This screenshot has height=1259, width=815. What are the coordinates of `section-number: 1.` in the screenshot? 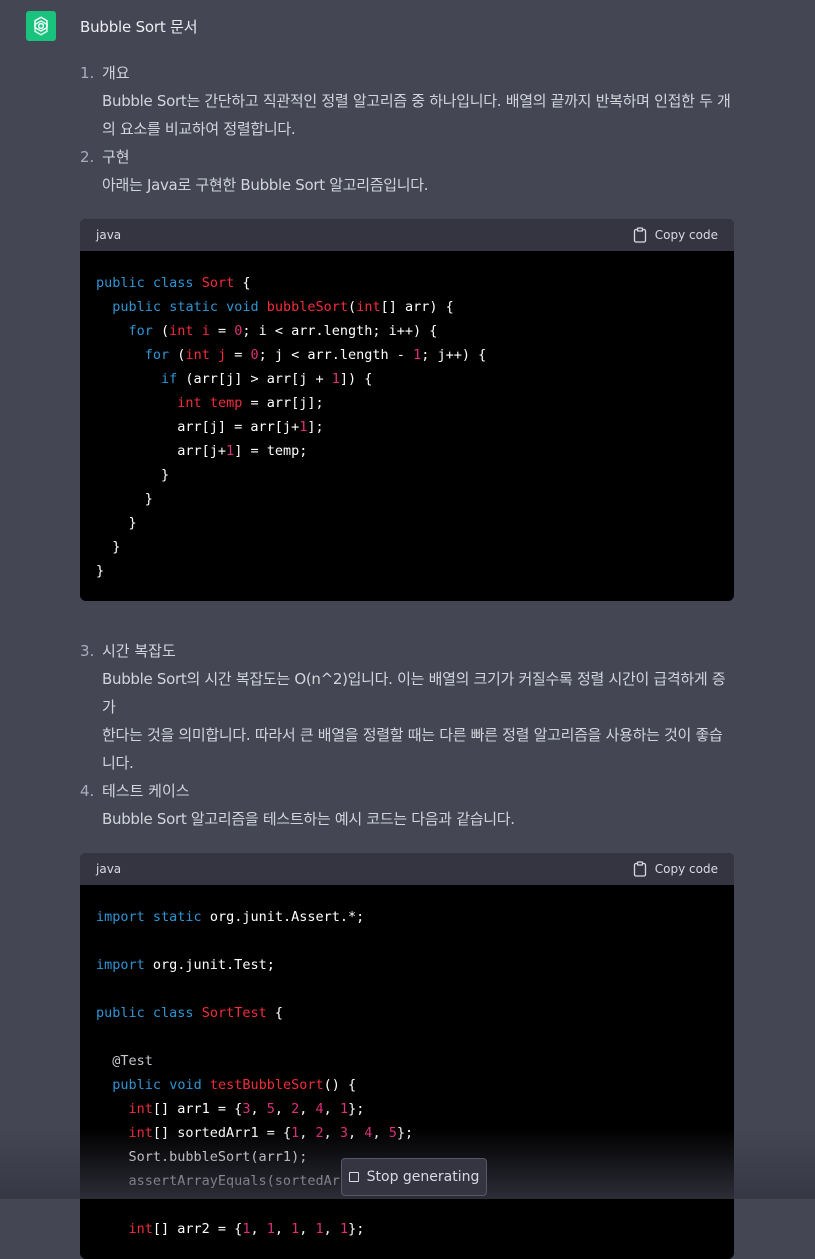 It's located at (87, 73).